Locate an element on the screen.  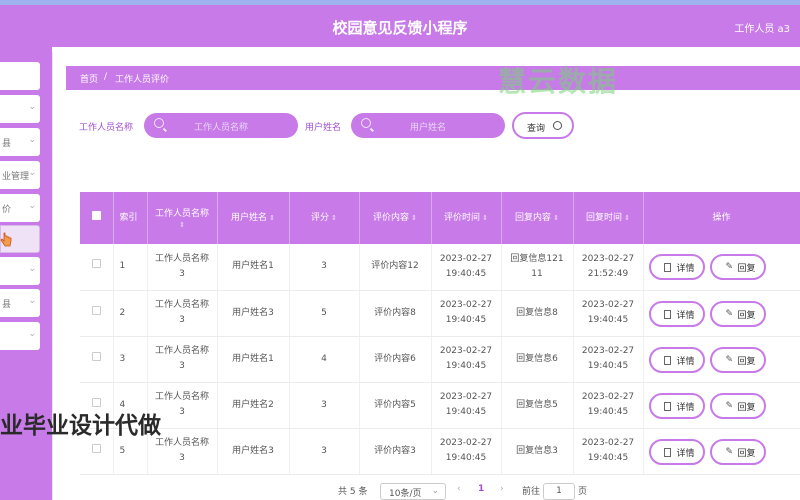
col-reply-time: 回复时间 ⇕ is located at coordinates (608, 218).